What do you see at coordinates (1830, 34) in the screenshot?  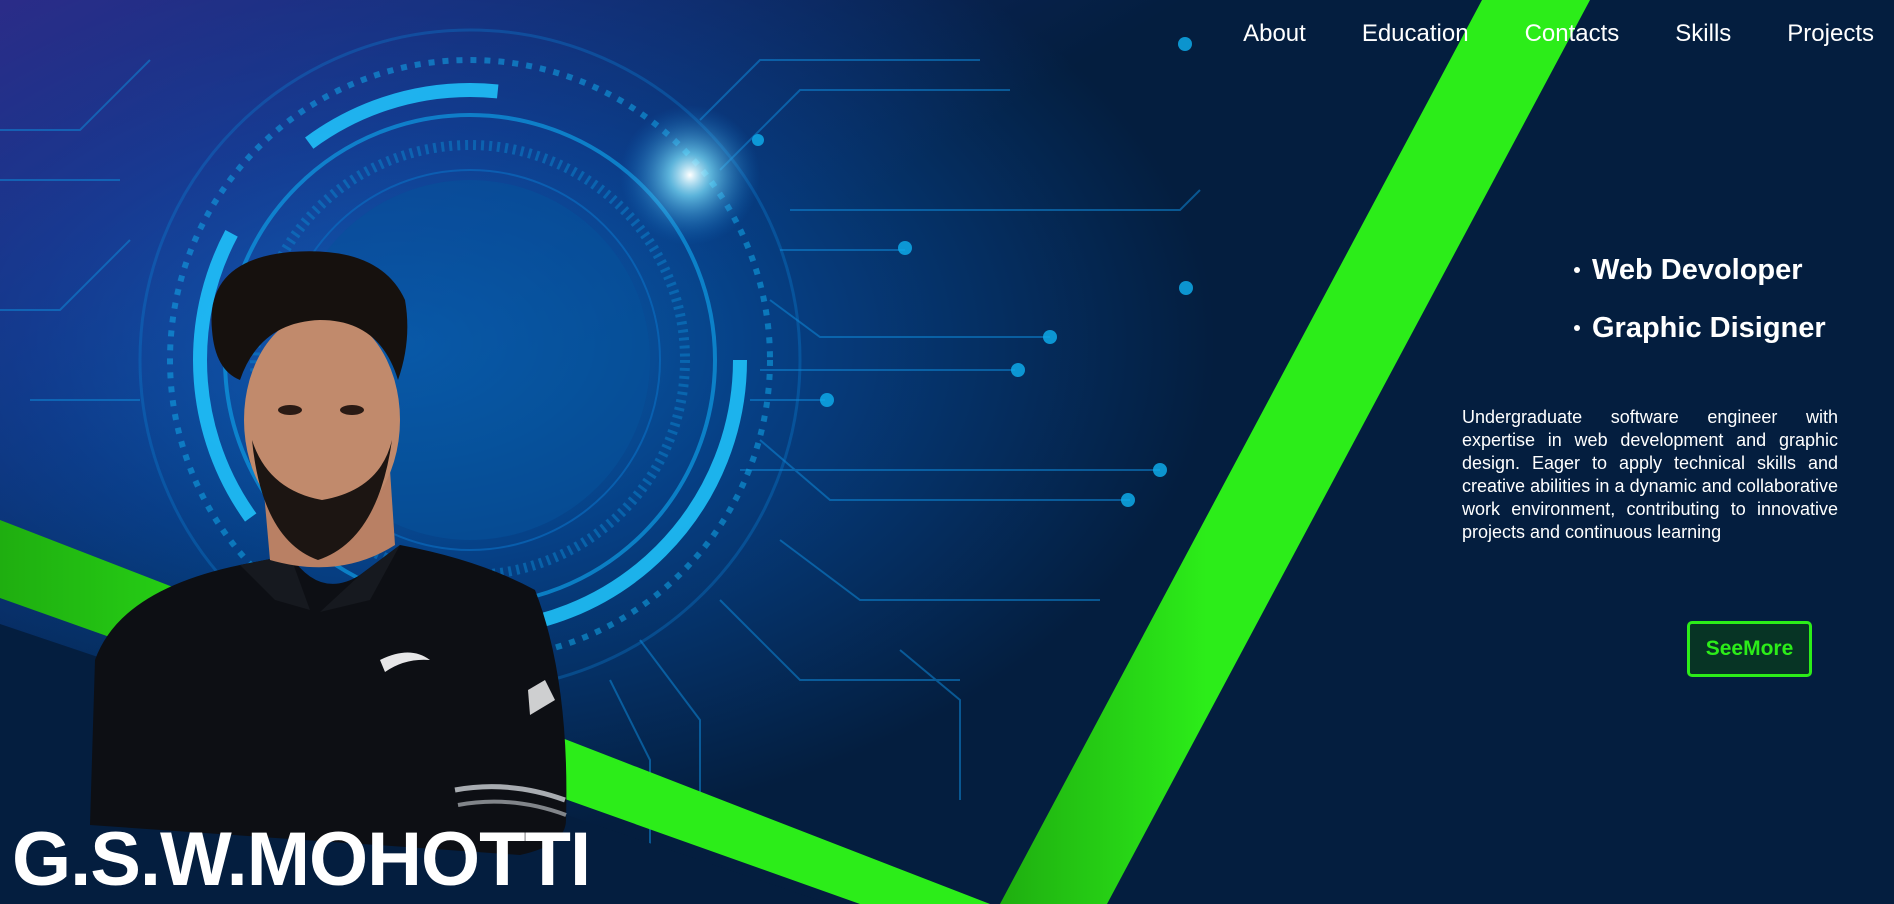 I see `nav-projects-link: Projects` at bounding box center [1830, 34].